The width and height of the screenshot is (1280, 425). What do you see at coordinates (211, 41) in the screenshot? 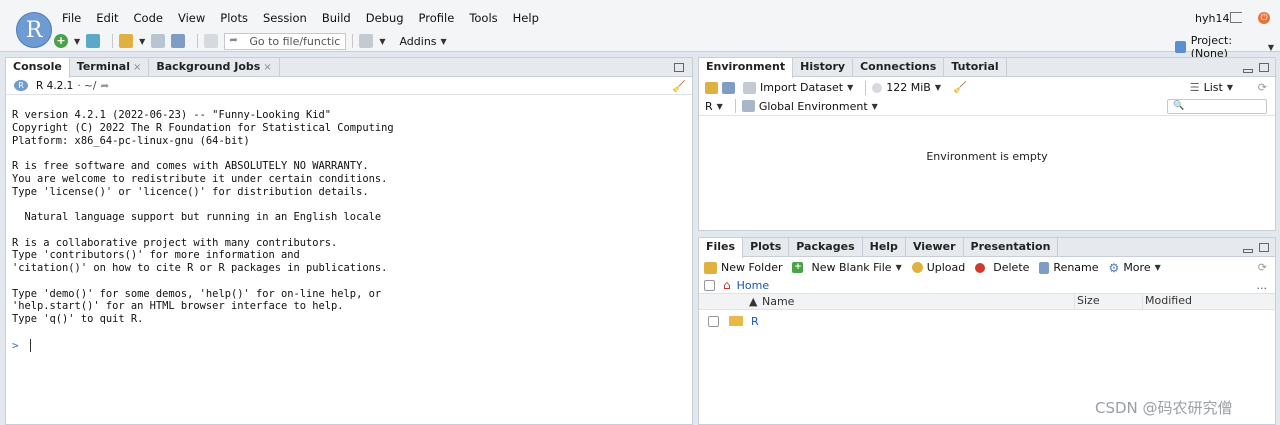
I see `print-icon` at bounding box center [211, 41].